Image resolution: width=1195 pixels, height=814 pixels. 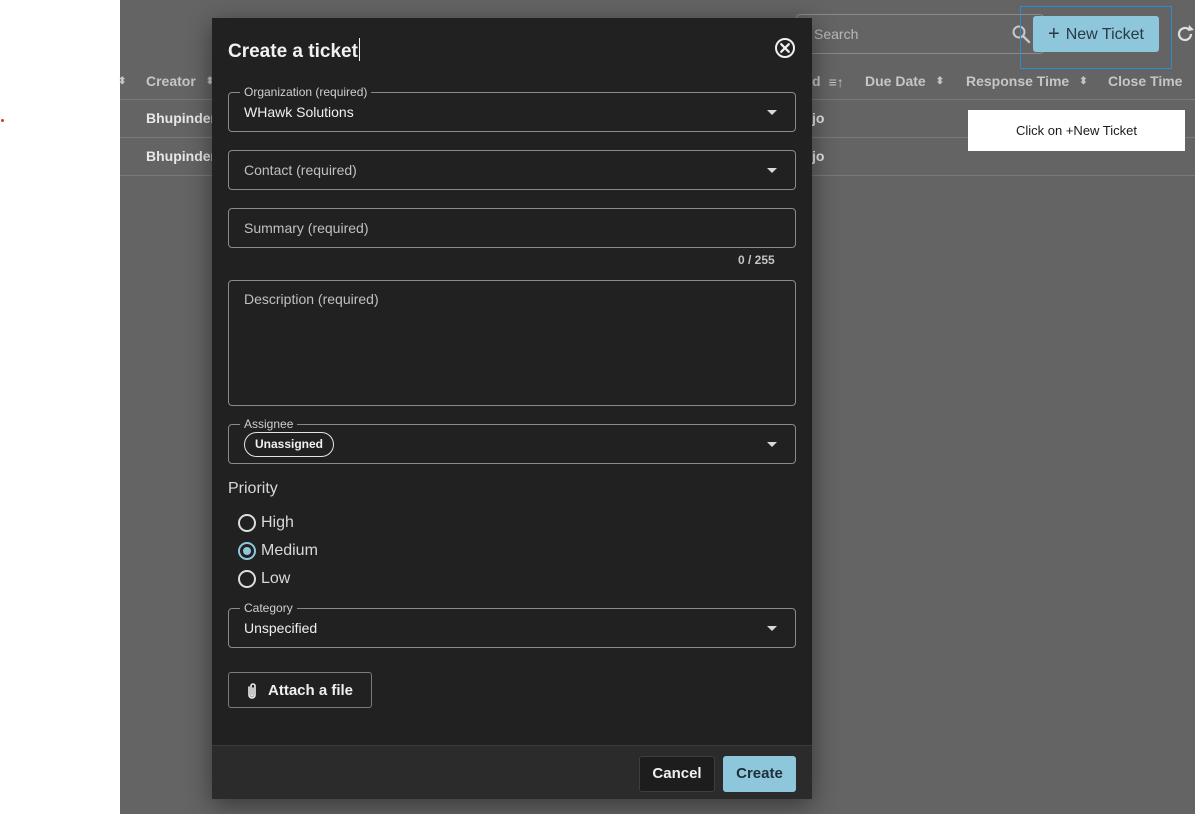 What do you see at coordinates (276, 578) in the screenshot?
I see `priority-option-label: Low` at bounding box center [276, 578].